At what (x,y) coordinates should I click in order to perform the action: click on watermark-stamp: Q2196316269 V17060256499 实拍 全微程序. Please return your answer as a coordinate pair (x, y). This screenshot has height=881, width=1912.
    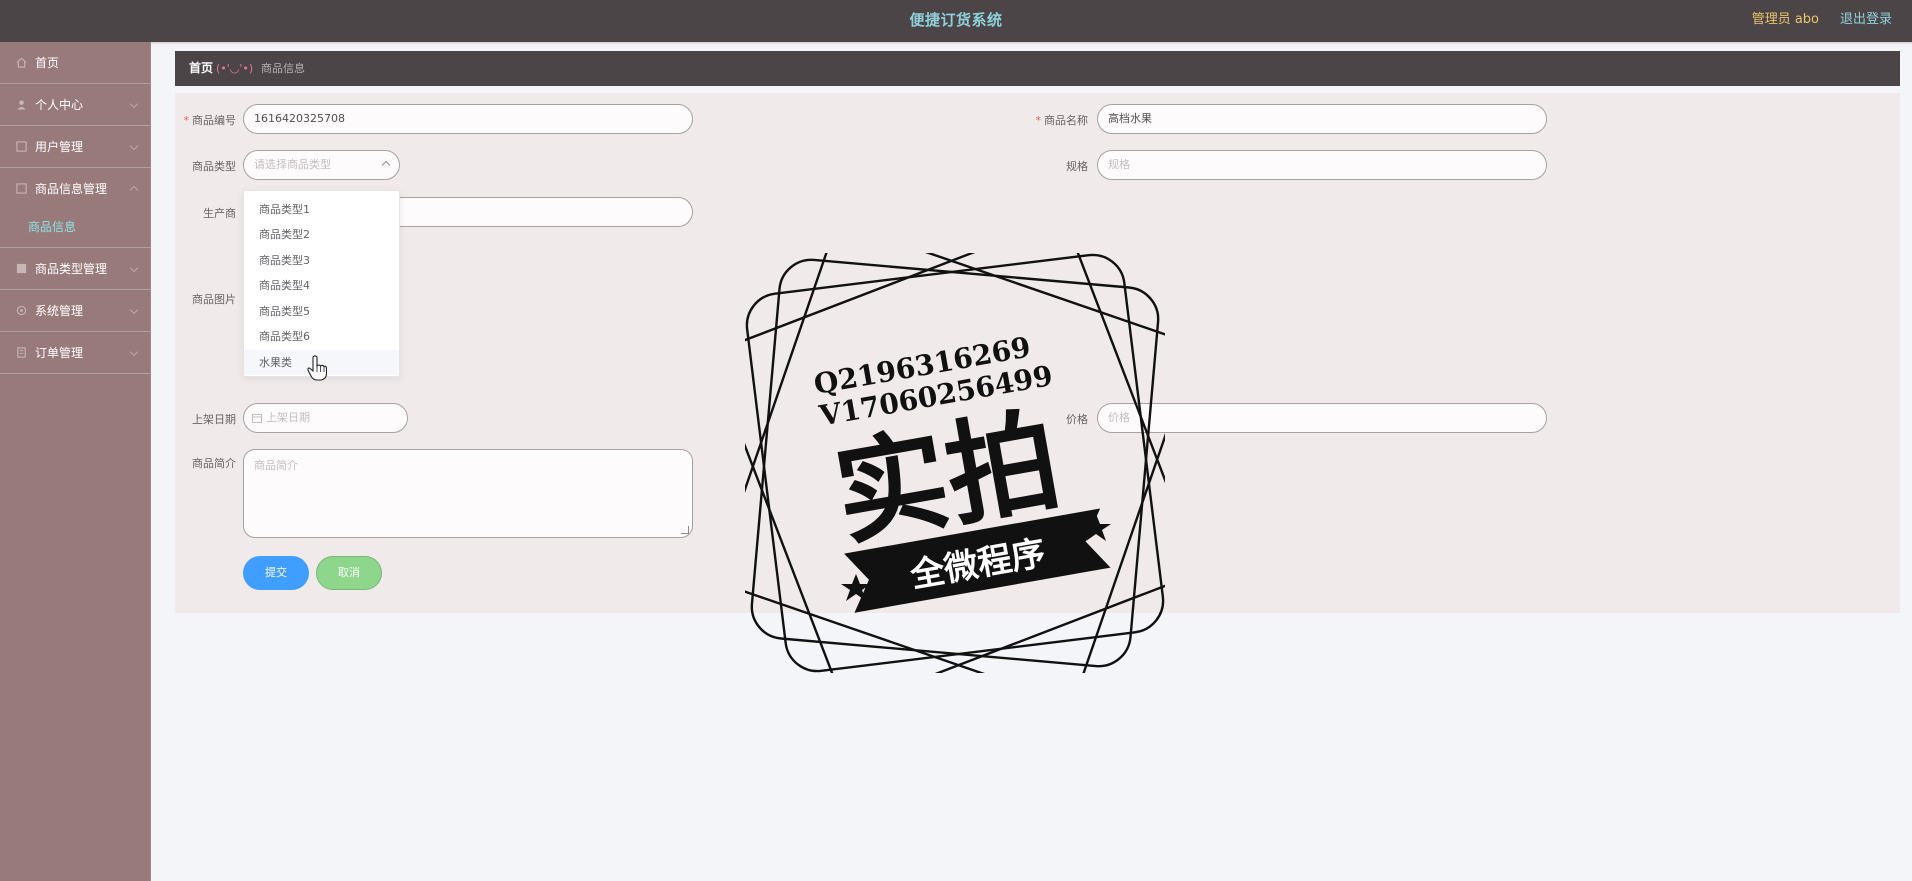
    Looking at the image, I should click on (955, 463).